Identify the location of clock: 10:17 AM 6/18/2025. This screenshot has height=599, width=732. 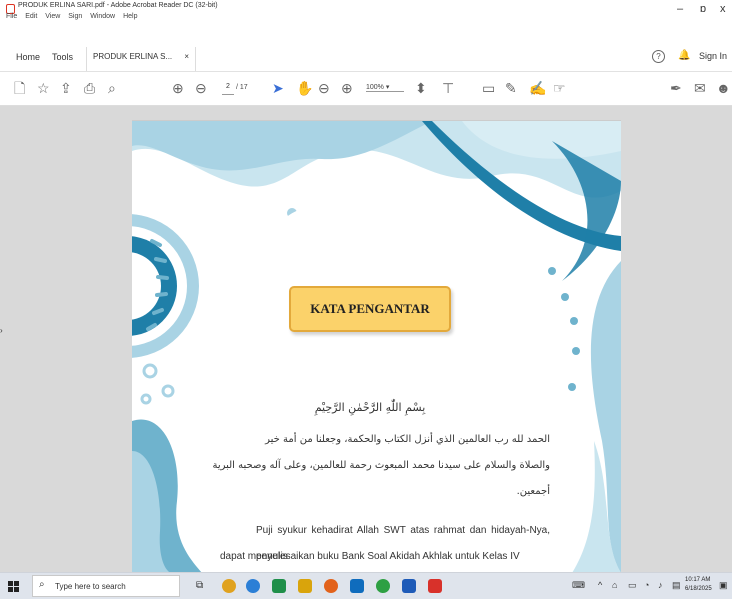
(698, 585).